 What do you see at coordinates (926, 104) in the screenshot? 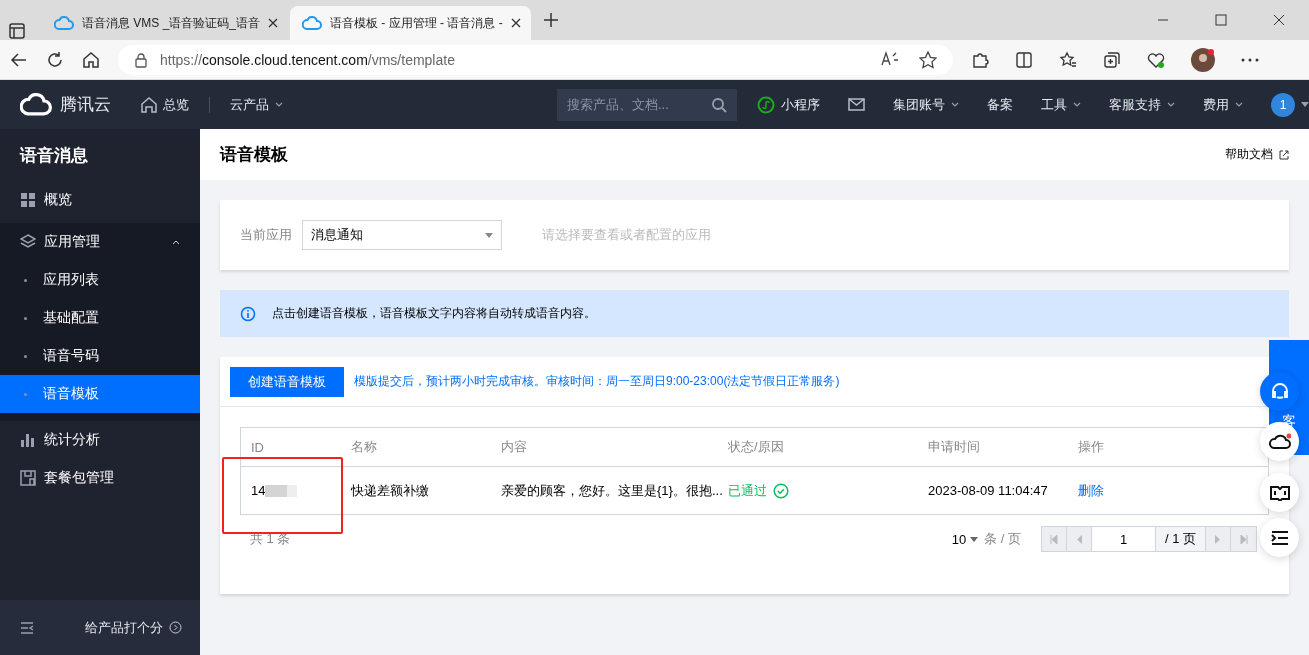
I see `nav-menu-item: 集团账号` at bounding box center [926, 104].